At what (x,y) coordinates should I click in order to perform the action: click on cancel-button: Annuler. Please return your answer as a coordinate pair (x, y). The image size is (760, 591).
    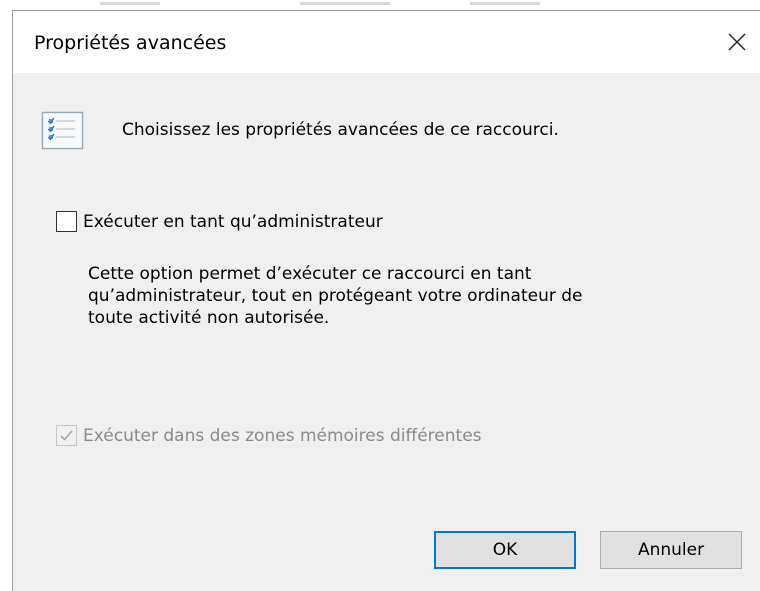
    Looking at the image, I should click on (671, 550).